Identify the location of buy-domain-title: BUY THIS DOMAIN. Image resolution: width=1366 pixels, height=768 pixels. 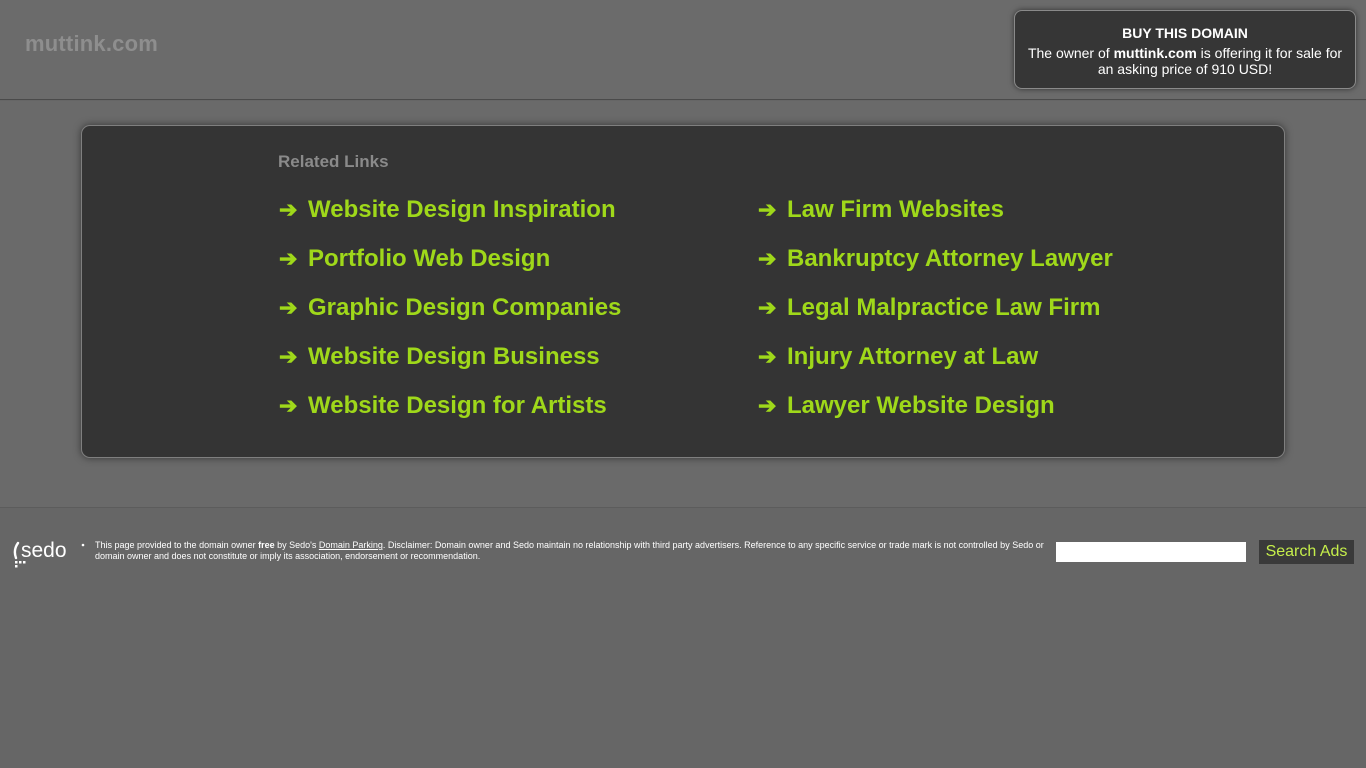
(1185, 33).